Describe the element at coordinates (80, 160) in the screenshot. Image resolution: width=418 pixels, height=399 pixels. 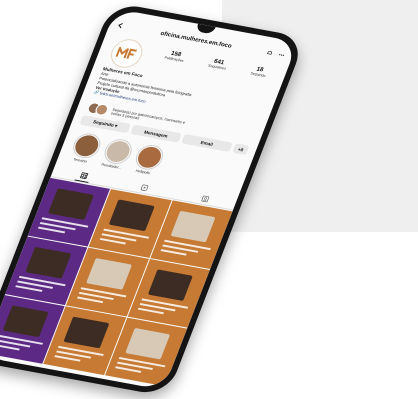
I see `highlight-label: Teresina` at that location.